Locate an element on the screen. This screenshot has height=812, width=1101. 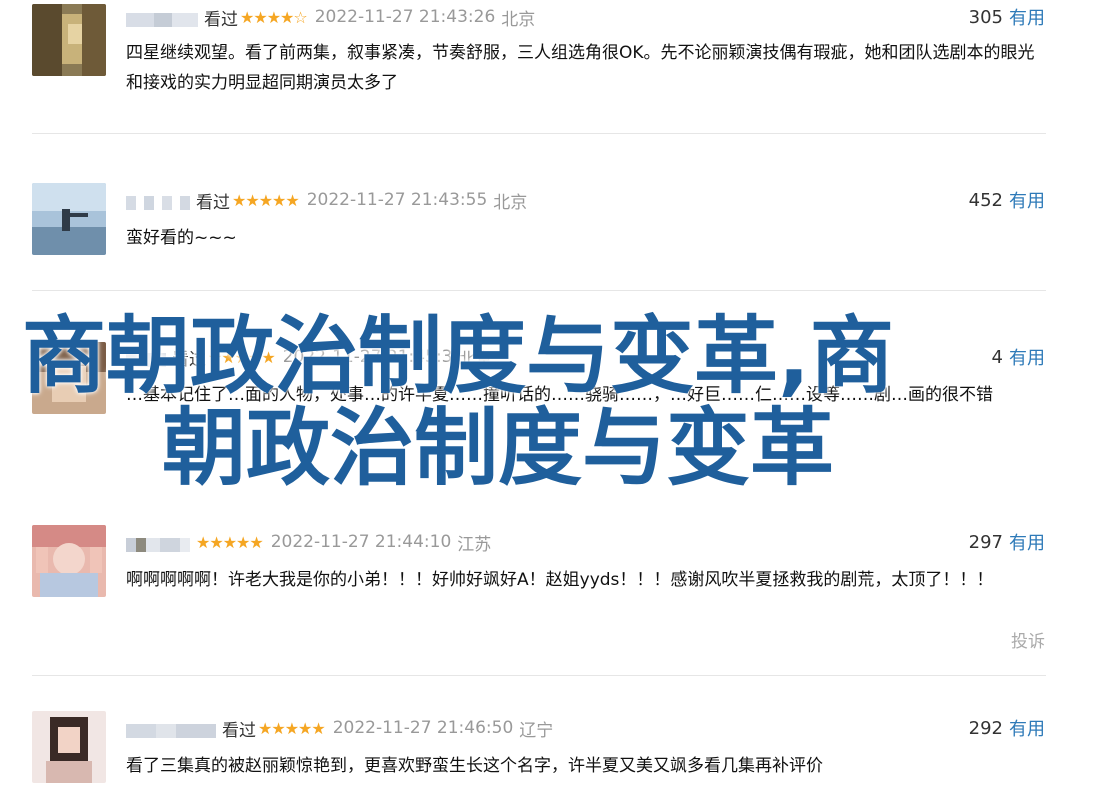
review-time: 2022-11-27 21:44:10 is located at coordinates (361, 542).